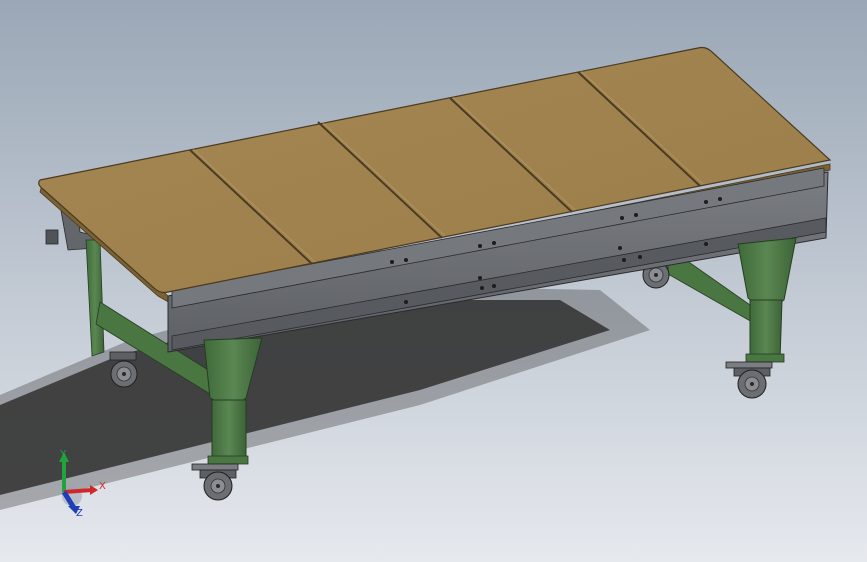 The image size is (867, 562). I want to click on triad-x-label: X, so click(102, 486).